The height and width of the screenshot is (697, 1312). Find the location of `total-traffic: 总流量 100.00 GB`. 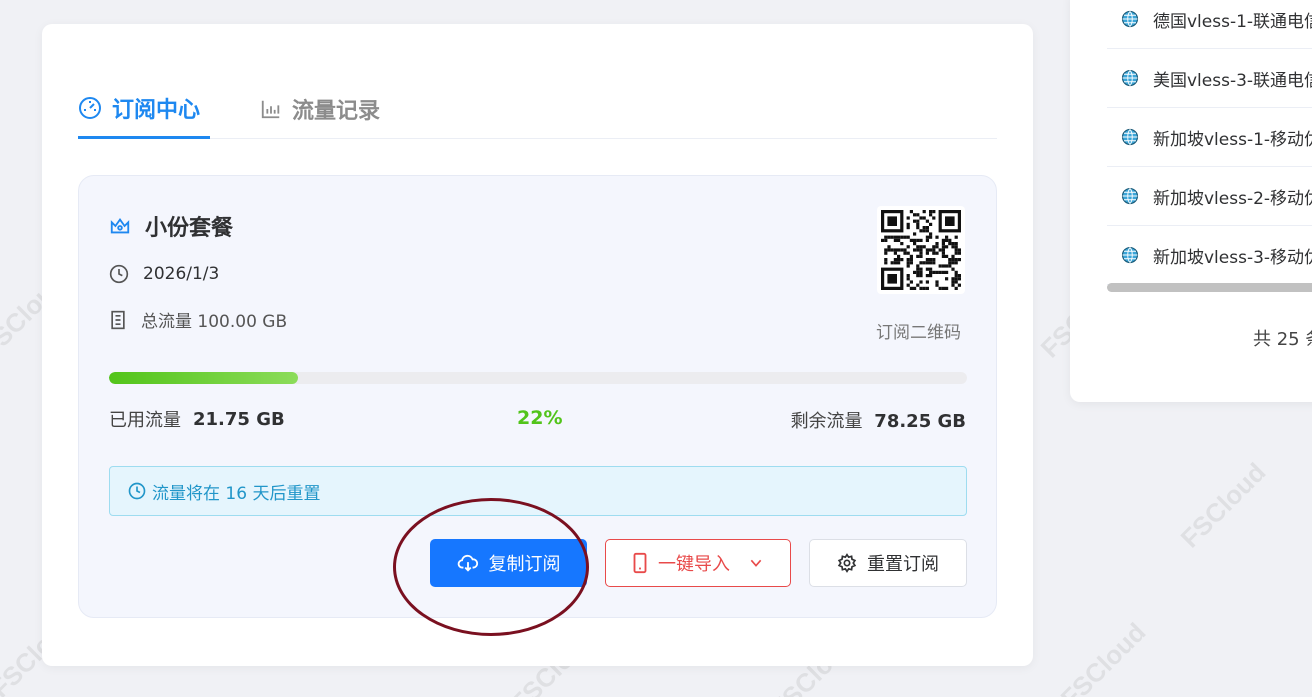

total-traffic: 总流量 100.00 GB is located at coordinates (198, 319).